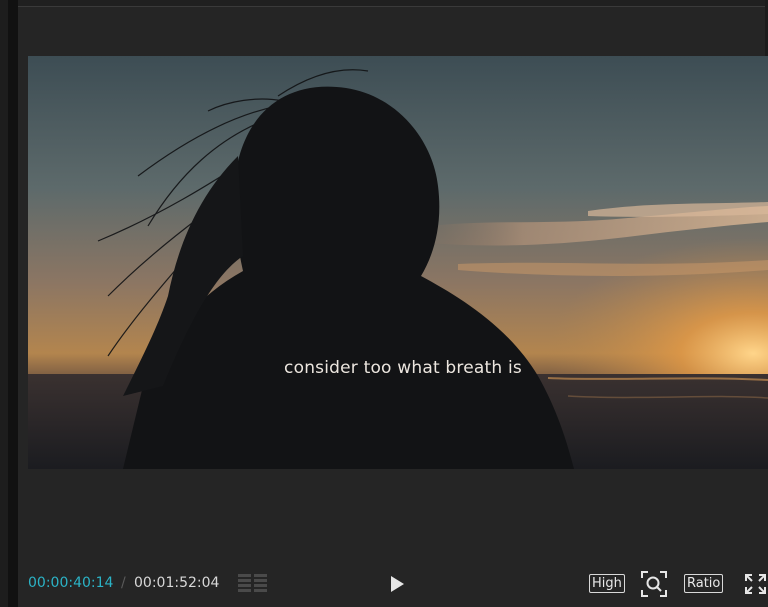 The height and width of the screenshot is (607, 768). Describe the element at coordinates (177, 583) in the screenshot. I see `total-duration: 00:01:52:04` at that location.